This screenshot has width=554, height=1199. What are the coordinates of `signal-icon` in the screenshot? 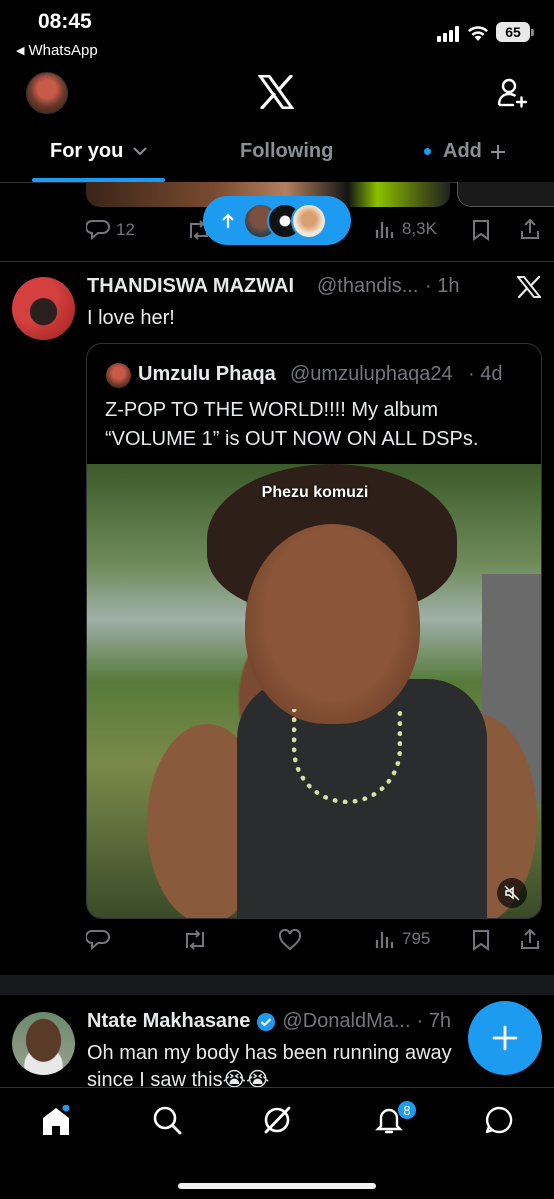 It's located at (449, 34).